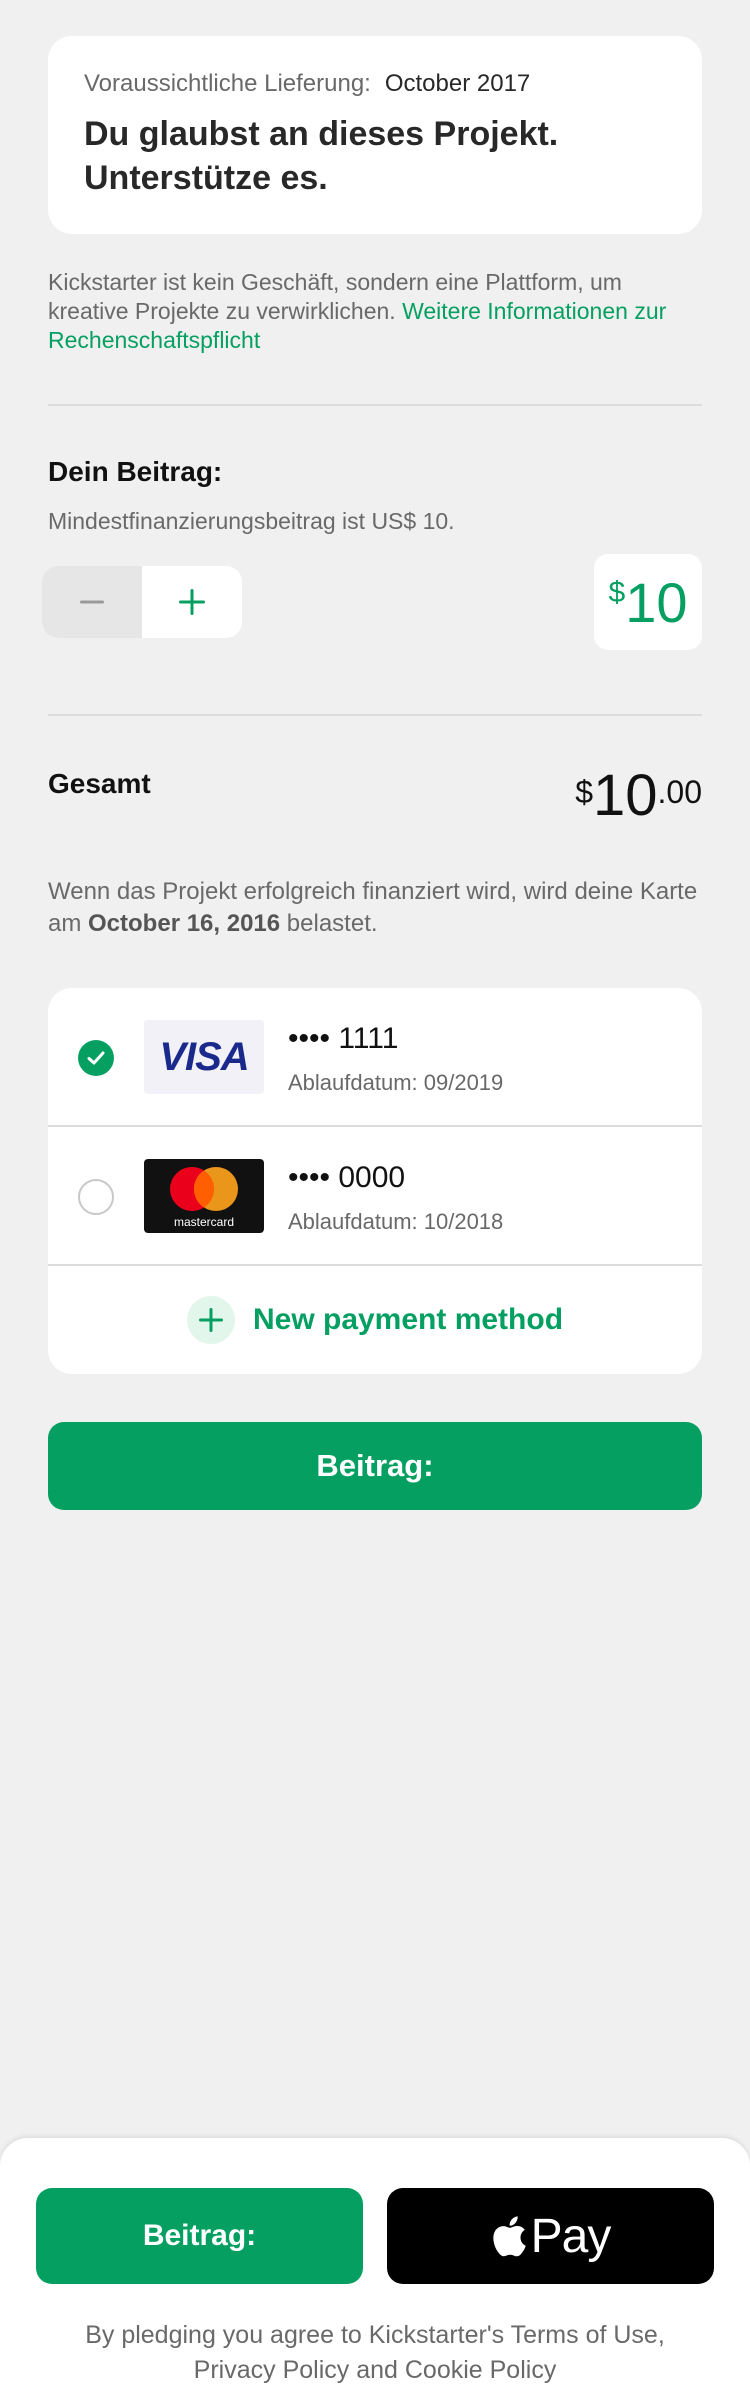 The height and width of the screenshot is (2400, 750). What do you see at coordinates (332, 923) in the screenshot?
I see `charge-suffix: belastet.` at bounding box center [332, 923].